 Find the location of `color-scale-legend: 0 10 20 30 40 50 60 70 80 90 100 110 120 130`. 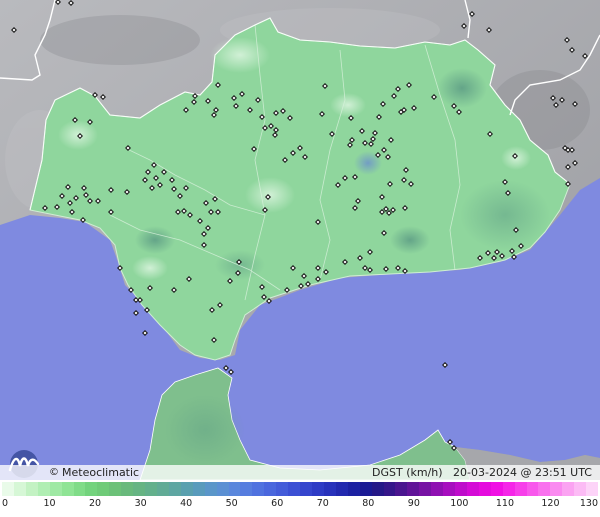

color-scale-legend: 0 10 20 30 40 50 60 70 80 90 100 110 120 130 is located at coordinates (300, 499).